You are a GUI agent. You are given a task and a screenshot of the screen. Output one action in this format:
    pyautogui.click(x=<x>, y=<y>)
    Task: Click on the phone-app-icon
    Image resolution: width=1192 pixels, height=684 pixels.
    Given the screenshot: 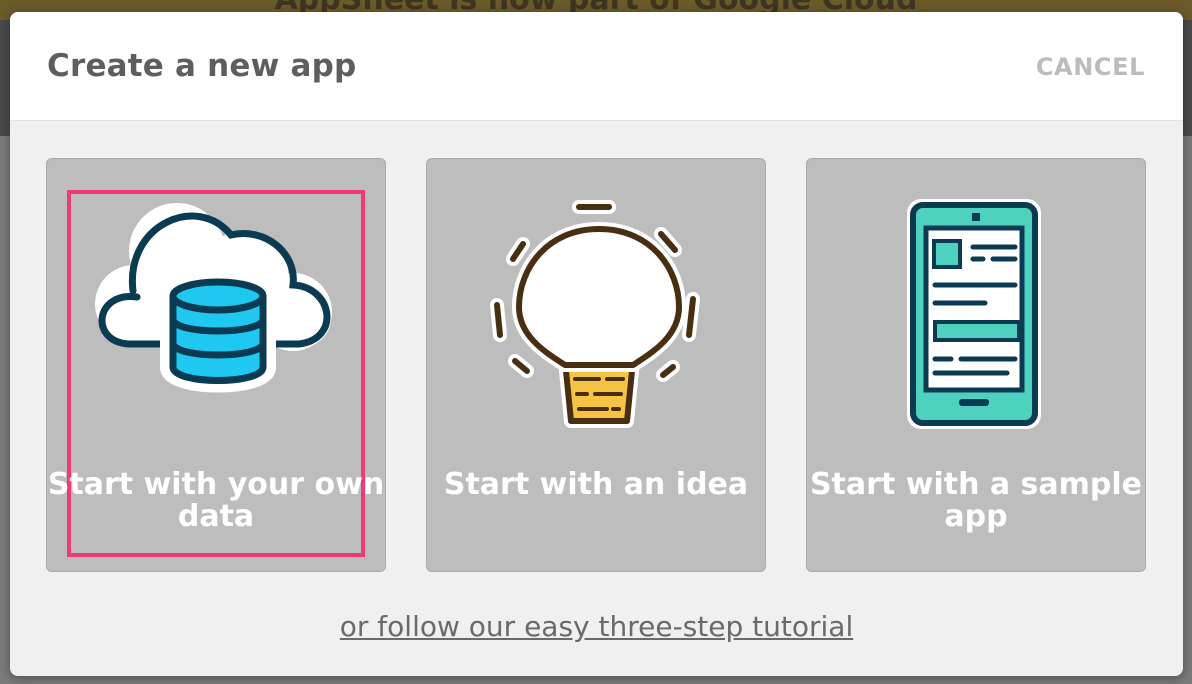 What is the action you would take?
    pyautogui.click(x=974, y=314)
    